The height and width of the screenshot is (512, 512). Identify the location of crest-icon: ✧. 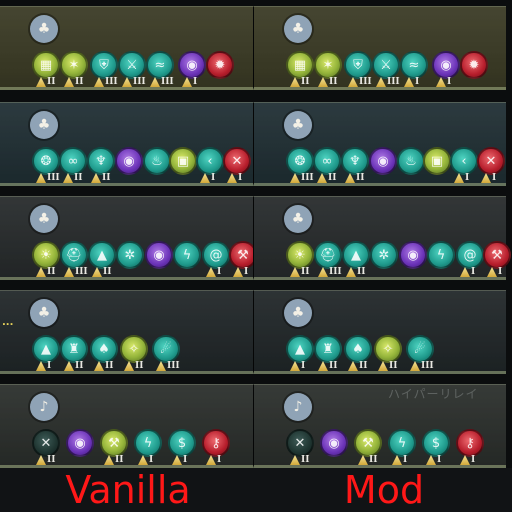
(134, 349).